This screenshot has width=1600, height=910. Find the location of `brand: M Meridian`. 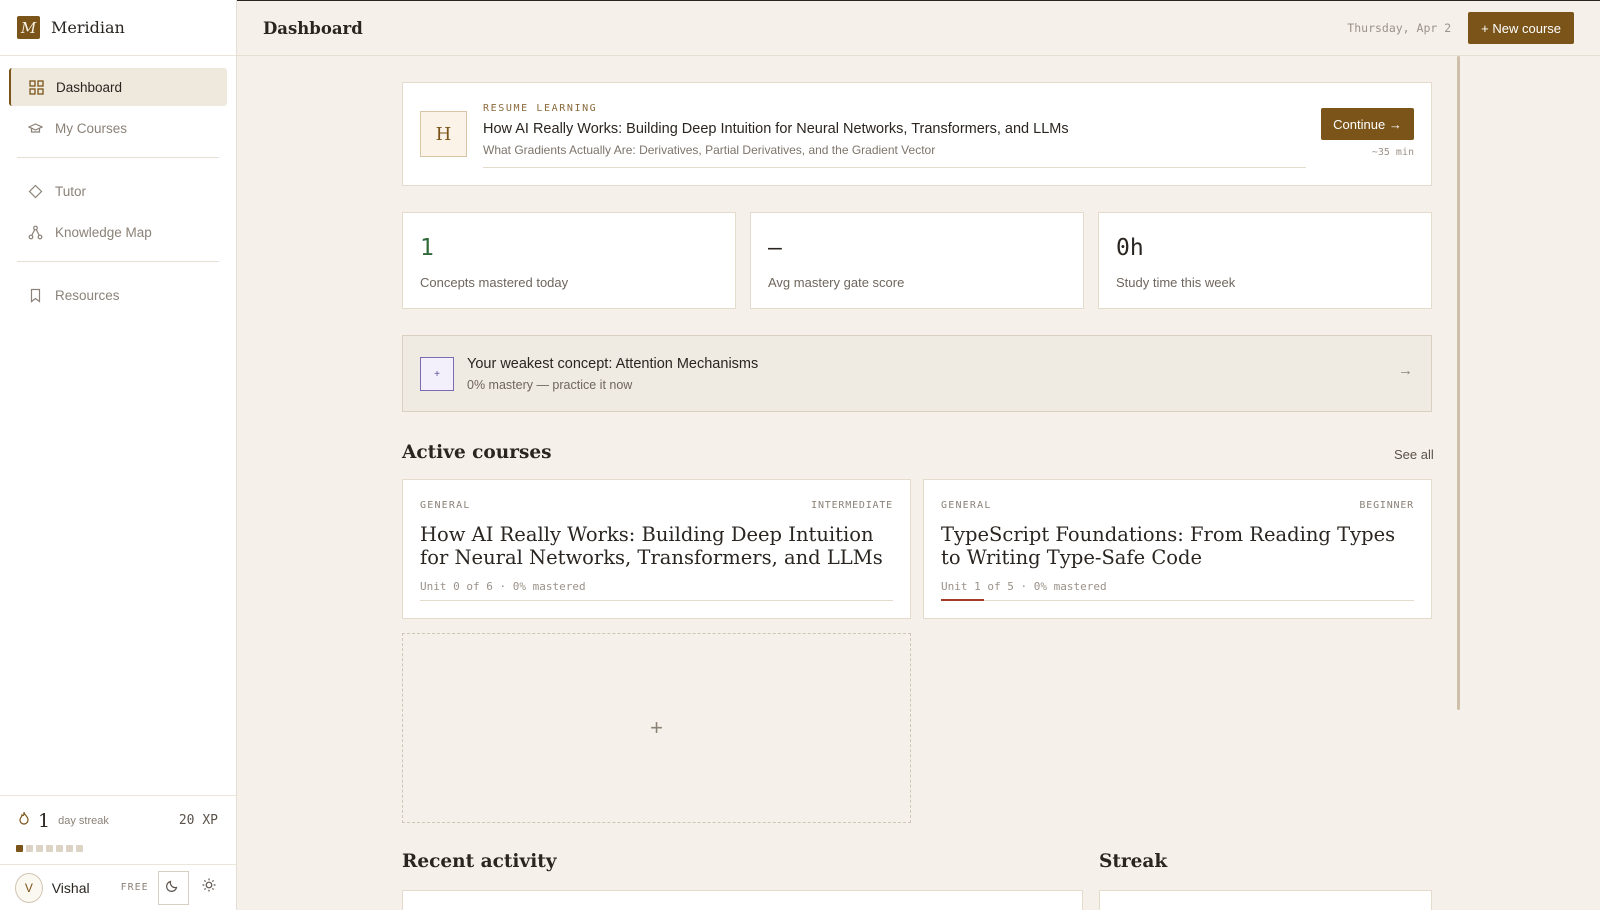

brand: M Meridian is located at coordinates (118, 28).